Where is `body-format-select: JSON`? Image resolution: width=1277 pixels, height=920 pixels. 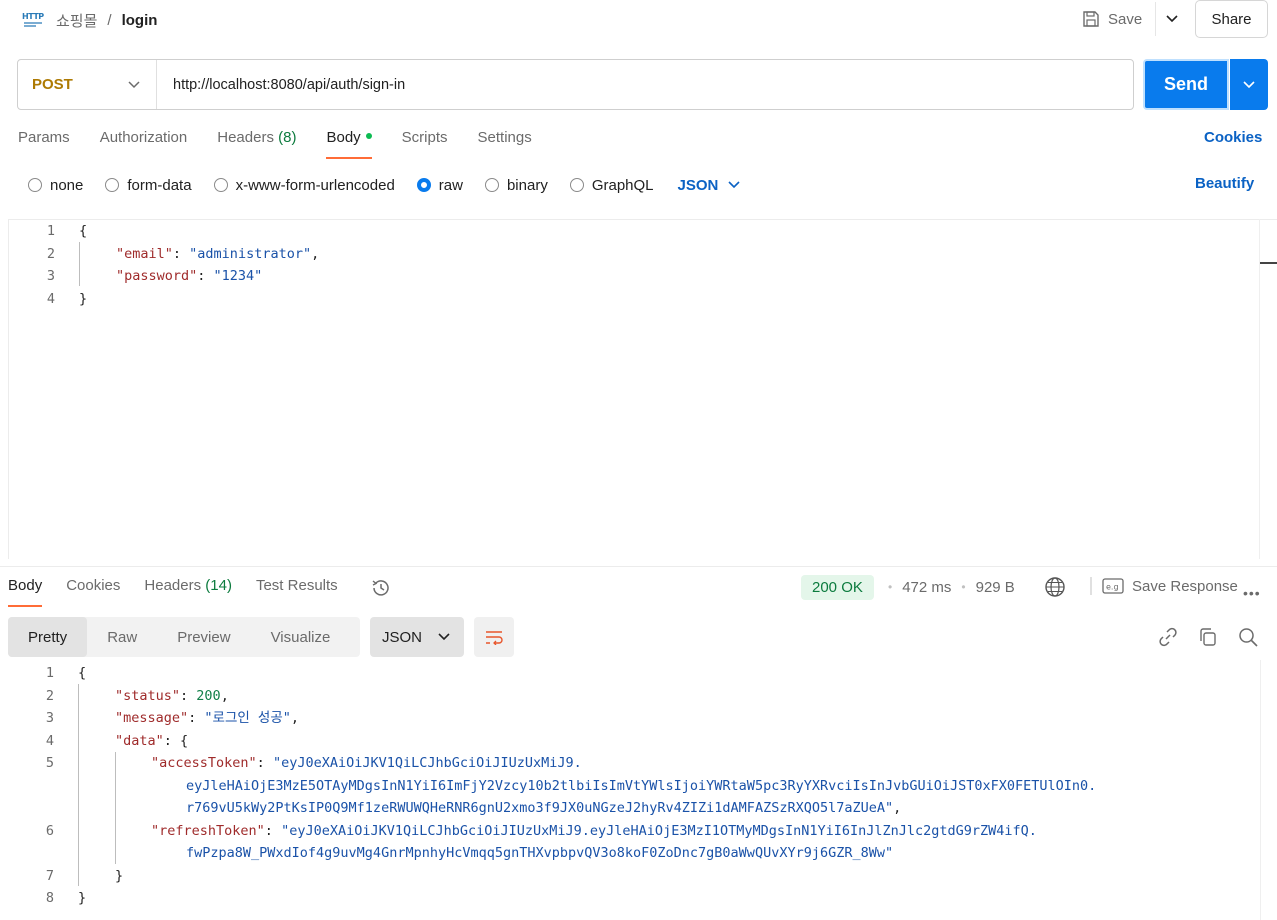 body-format-select: JSON is located at coordinates (709, 185).